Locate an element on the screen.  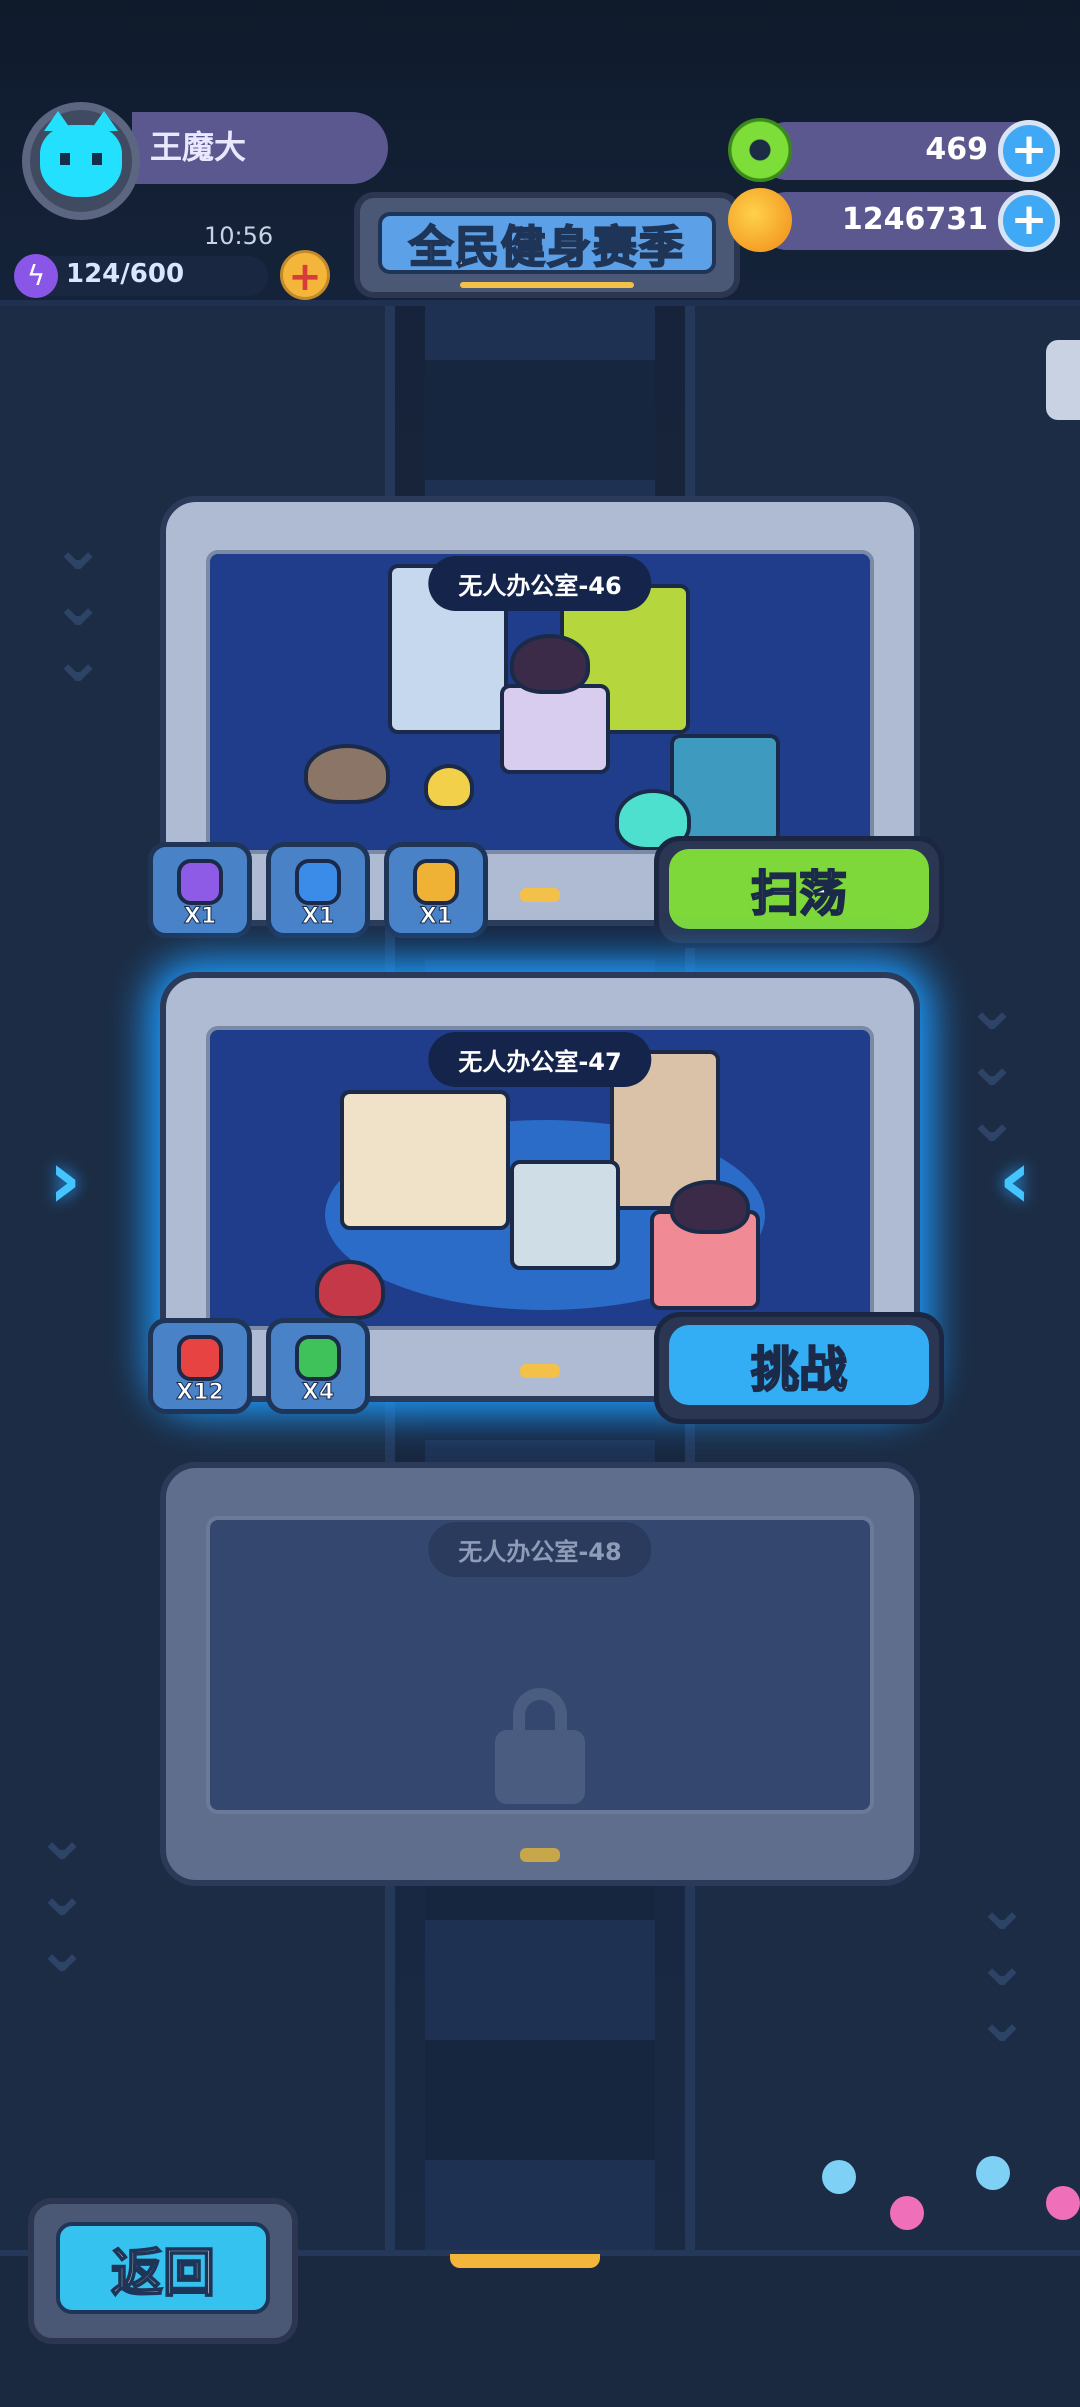
back-button: 返回 is located at coordinates (163, 2271).